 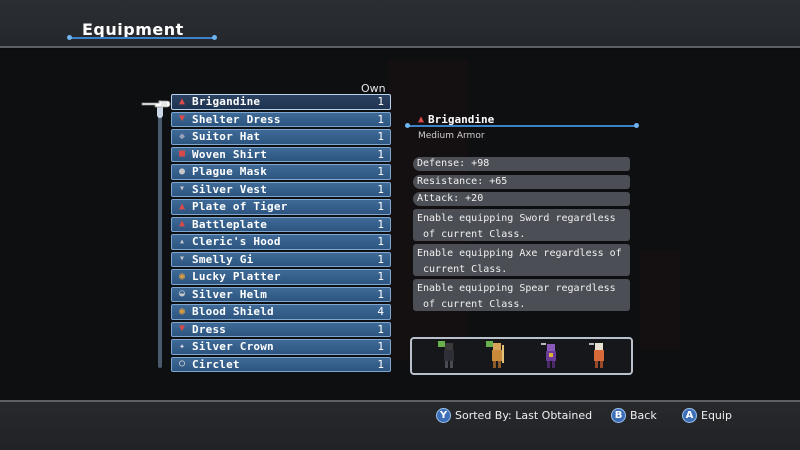 I want to click on equip-hint: A Equip, so click(x=707, y=415).